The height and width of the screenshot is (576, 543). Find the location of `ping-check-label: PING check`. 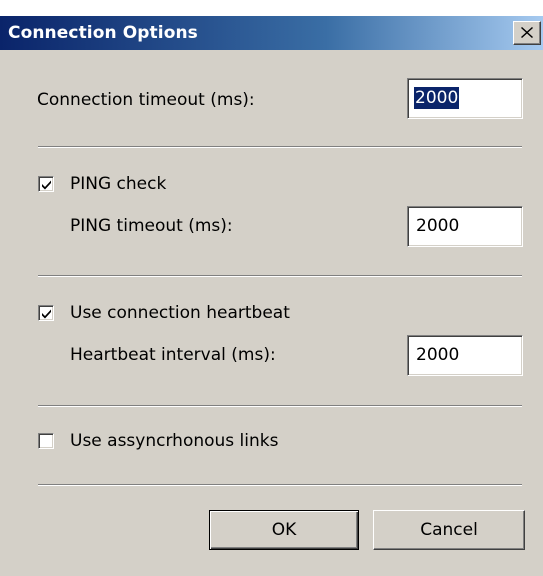

ping-check-label: PING check is located at coordinates (118, 184).